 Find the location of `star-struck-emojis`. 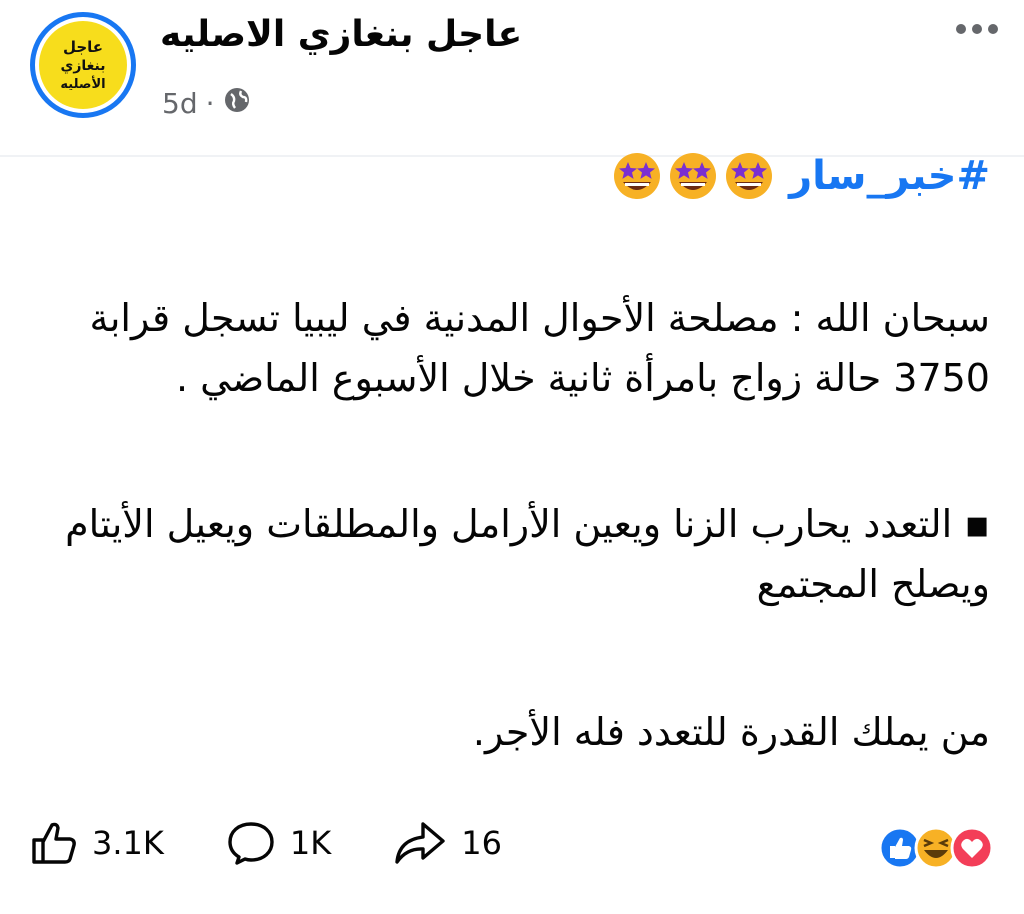

star-struck-emojis is located at coordinates (693, 176).